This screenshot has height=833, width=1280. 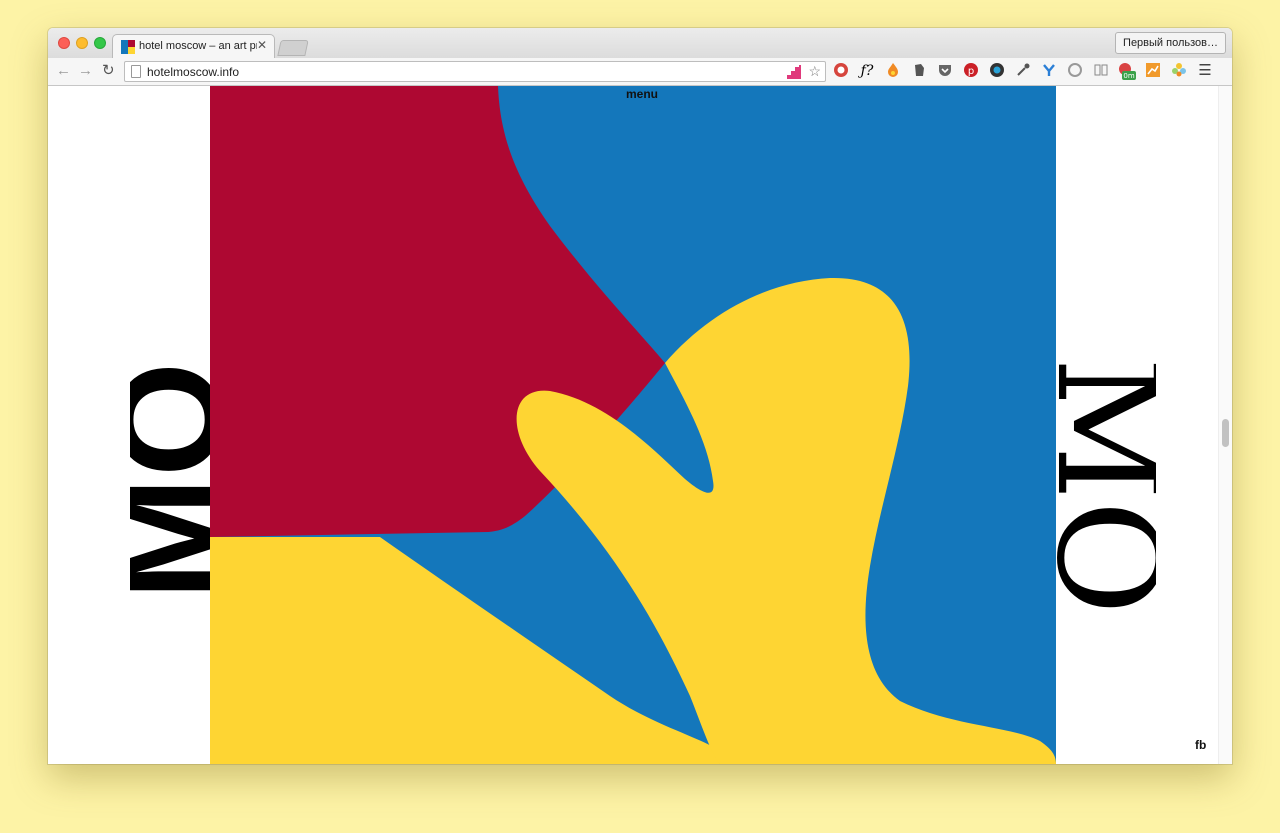 I want to click on address-bar: hotelmoscow.info ☆, so click(x=475, y=71).